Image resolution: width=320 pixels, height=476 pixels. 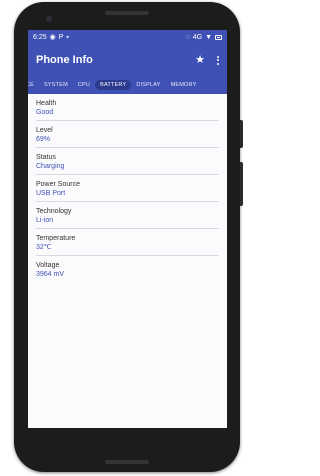 What do you see at coordinates (46, 103) in the screenshot?
I see `row-label: Health` at bounding box center [46, 103].